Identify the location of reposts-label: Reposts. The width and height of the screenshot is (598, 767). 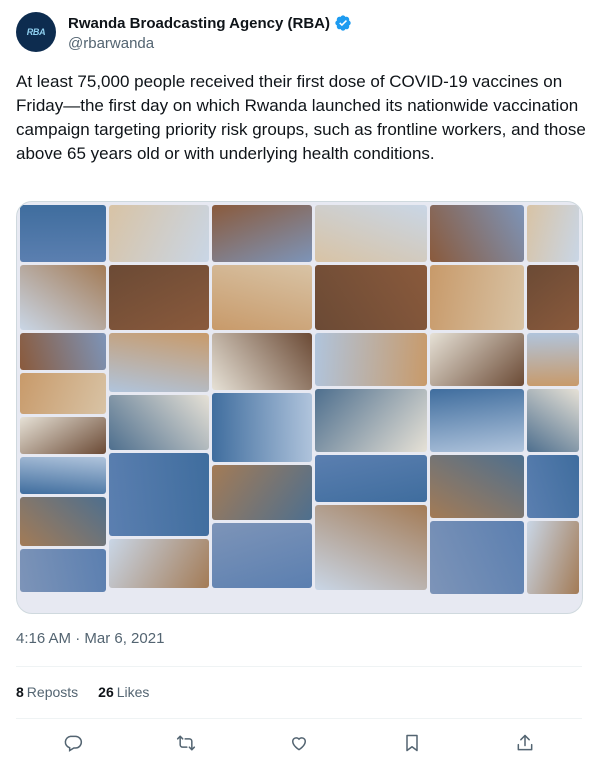
(52, 692).